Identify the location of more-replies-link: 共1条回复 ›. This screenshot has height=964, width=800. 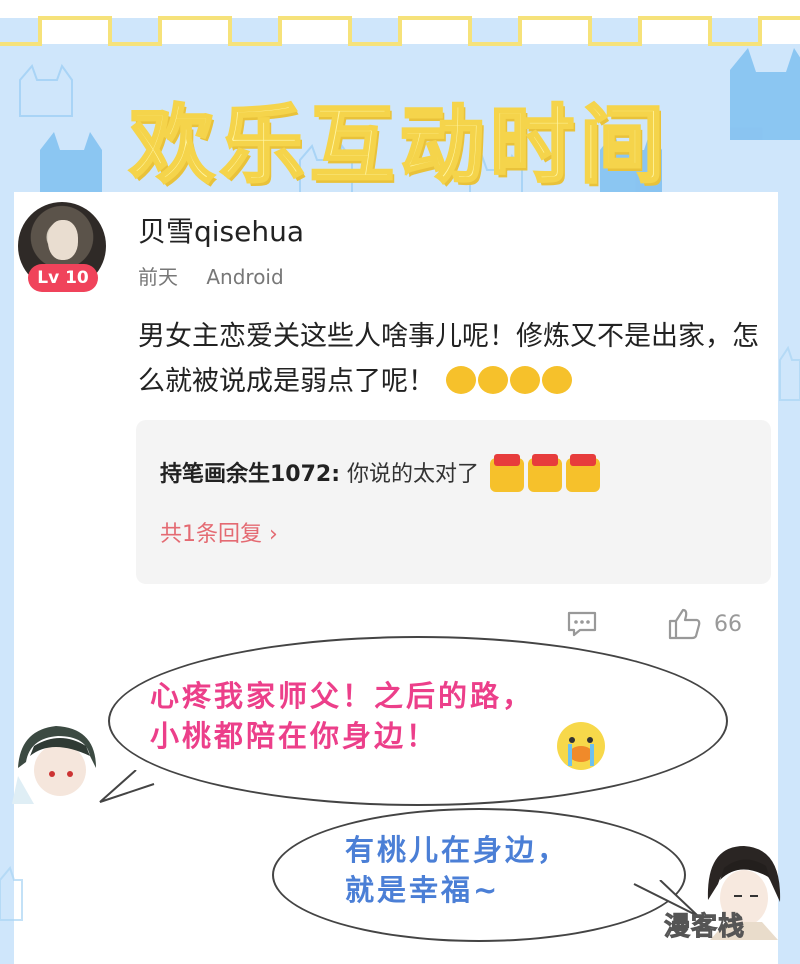
(219, 532).